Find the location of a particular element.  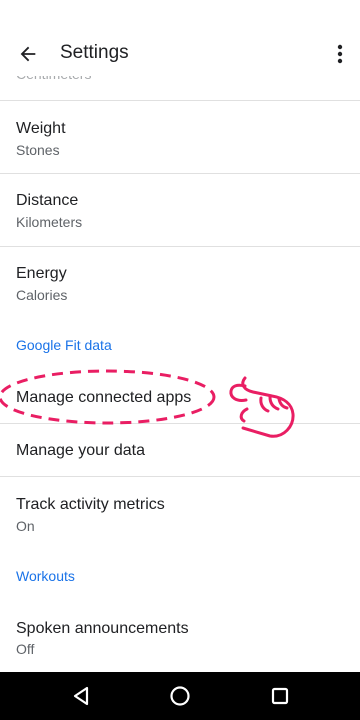

setting-title: Manage your data is located at coordinates (80, 450).